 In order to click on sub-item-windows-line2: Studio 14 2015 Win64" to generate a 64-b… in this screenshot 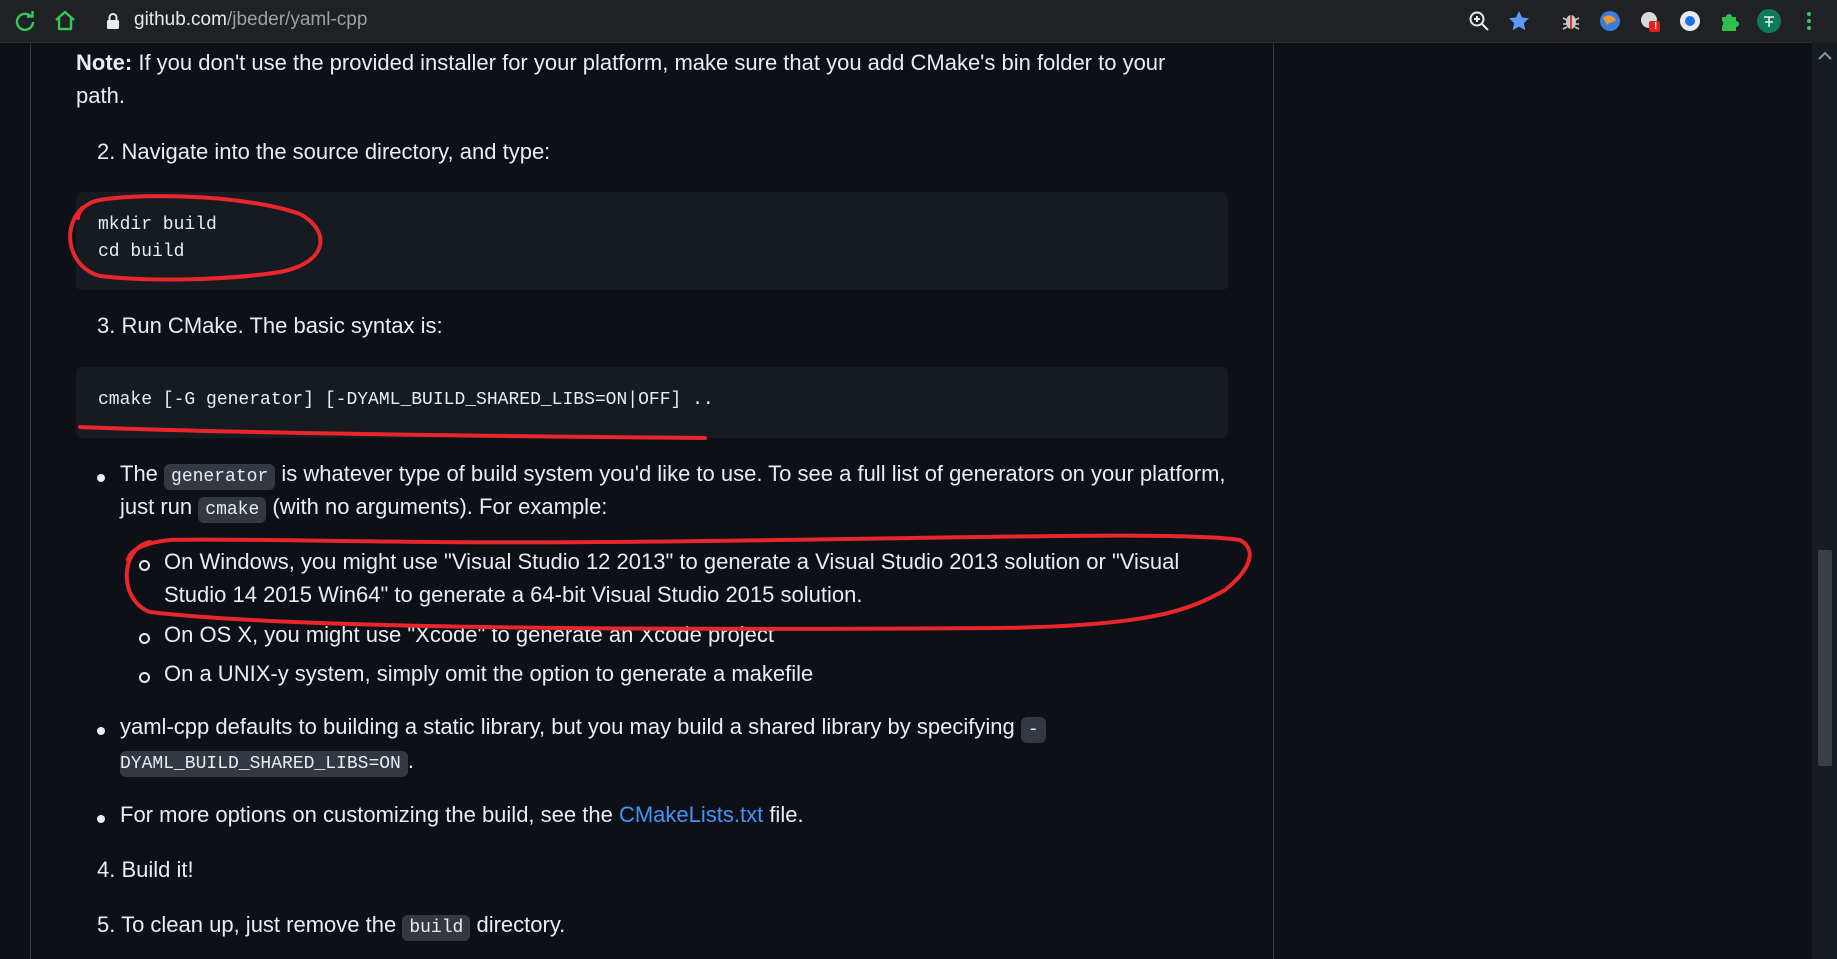, I will do `click(513, 594)`.